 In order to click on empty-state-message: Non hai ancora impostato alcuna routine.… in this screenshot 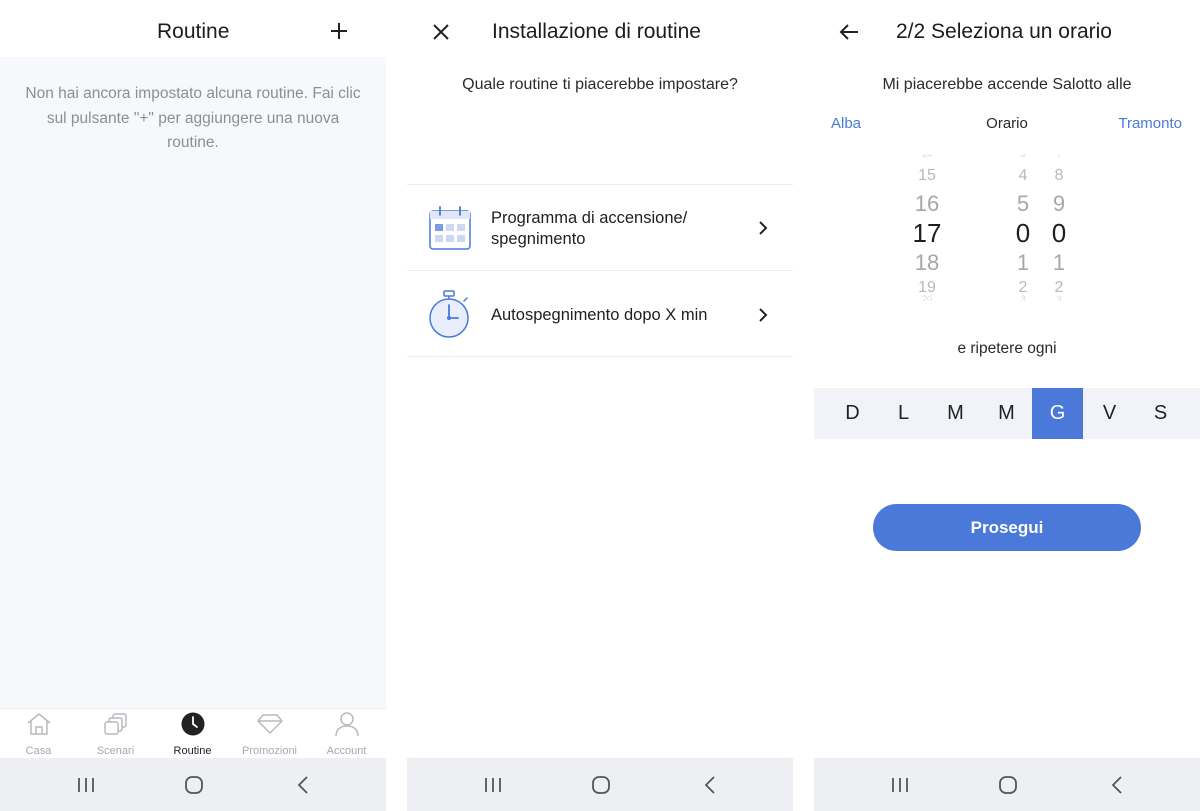, I will do `click(193, 118)`.